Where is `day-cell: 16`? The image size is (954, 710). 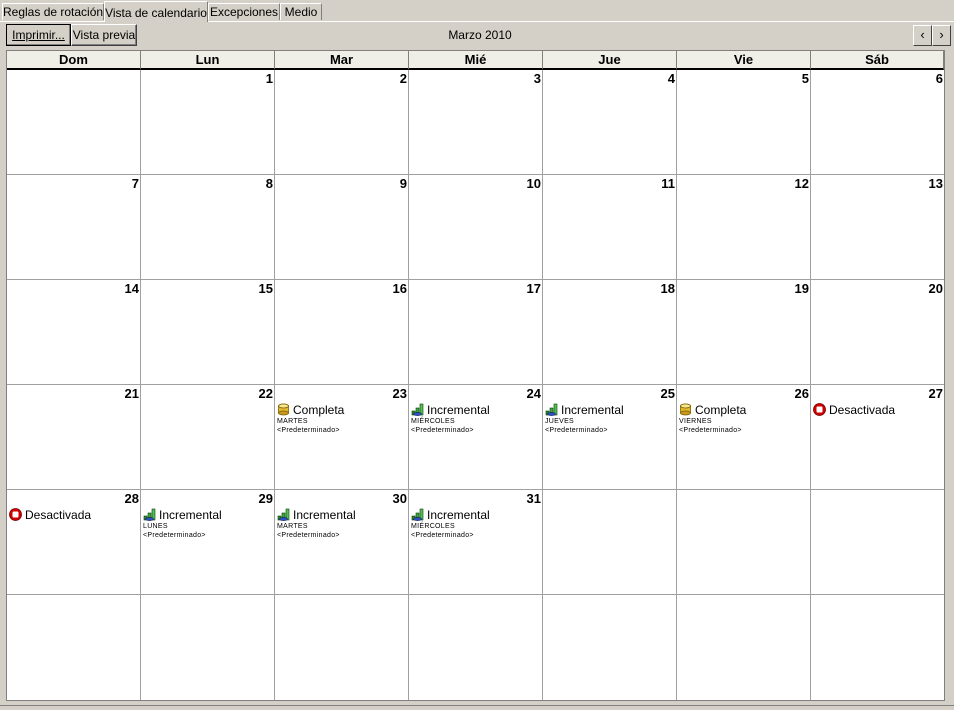 day-cell: 16 is located at coordinates (342, 332).